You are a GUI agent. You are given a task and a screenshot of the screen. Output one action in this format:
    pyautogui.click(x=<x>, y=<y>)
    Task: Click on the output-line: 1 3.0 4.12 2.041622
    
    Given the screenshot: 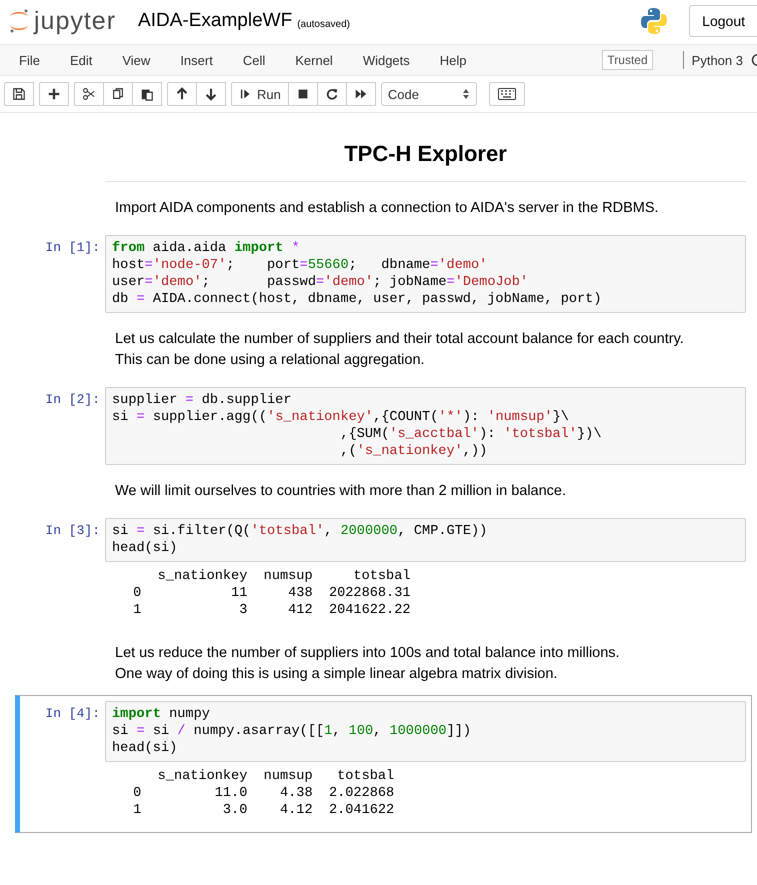 What is the action you would take?
    pyautogui.click(x=264, y=810)
    